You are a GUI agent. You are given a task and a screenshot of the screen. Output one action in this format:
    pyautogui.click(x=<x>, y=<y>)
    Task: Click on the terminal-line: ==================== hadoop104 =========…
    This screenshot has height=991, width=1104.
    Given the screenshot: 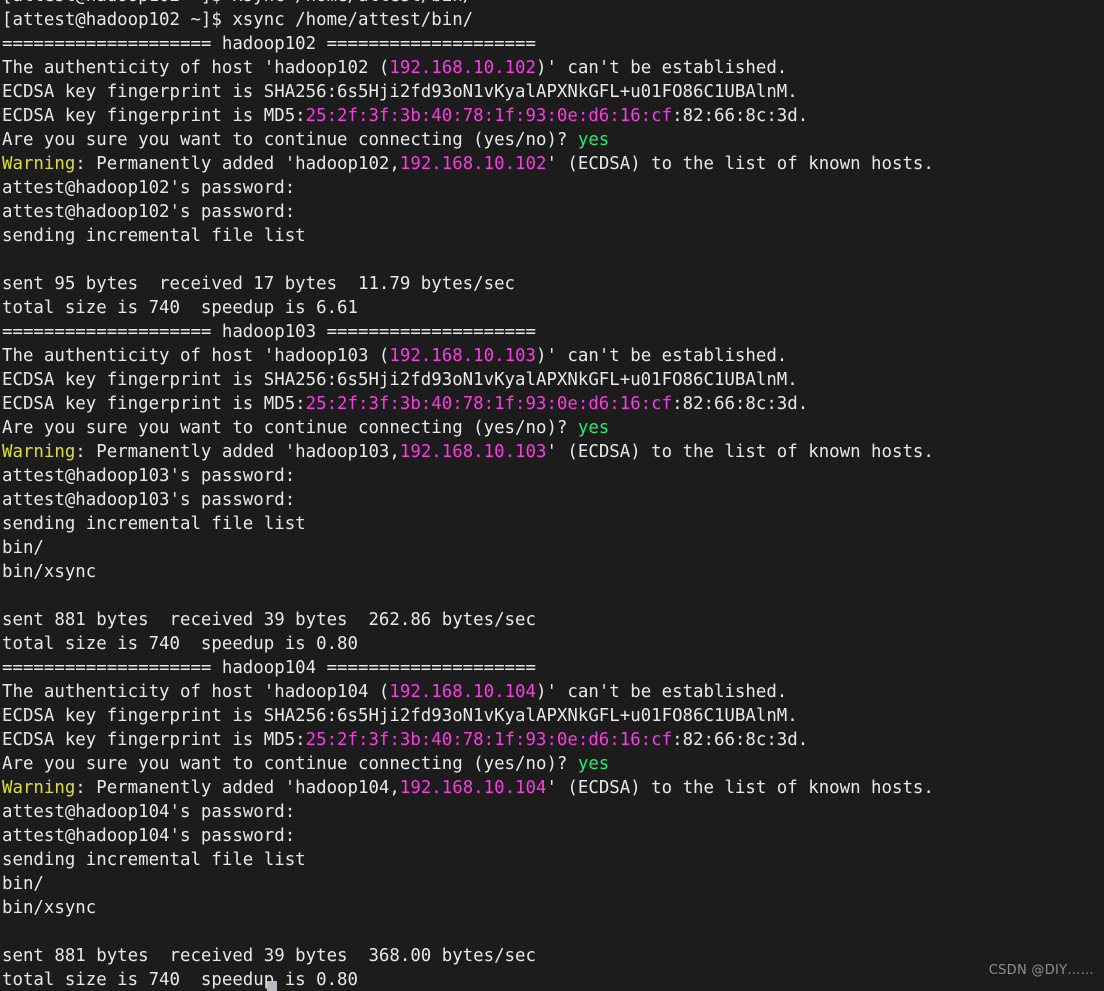 What is the action you would take?
    pyautogui.click(x=552, y=668)
    